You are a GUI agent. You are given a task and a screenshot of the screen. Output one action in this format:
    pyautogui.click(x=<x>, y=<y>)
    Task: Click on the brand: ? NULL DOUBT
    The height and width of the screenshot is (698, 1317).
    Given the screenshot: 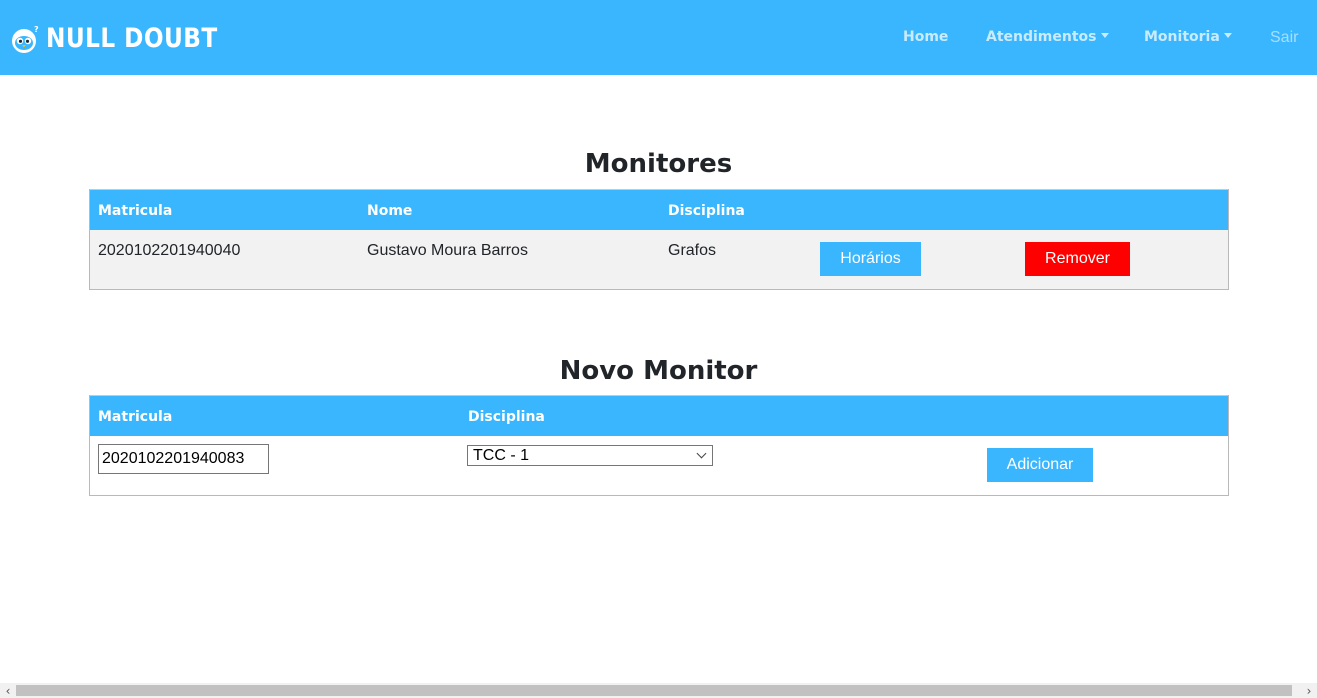 What is the action you would take?
    pyautogui.click(x=128, y=39)
    